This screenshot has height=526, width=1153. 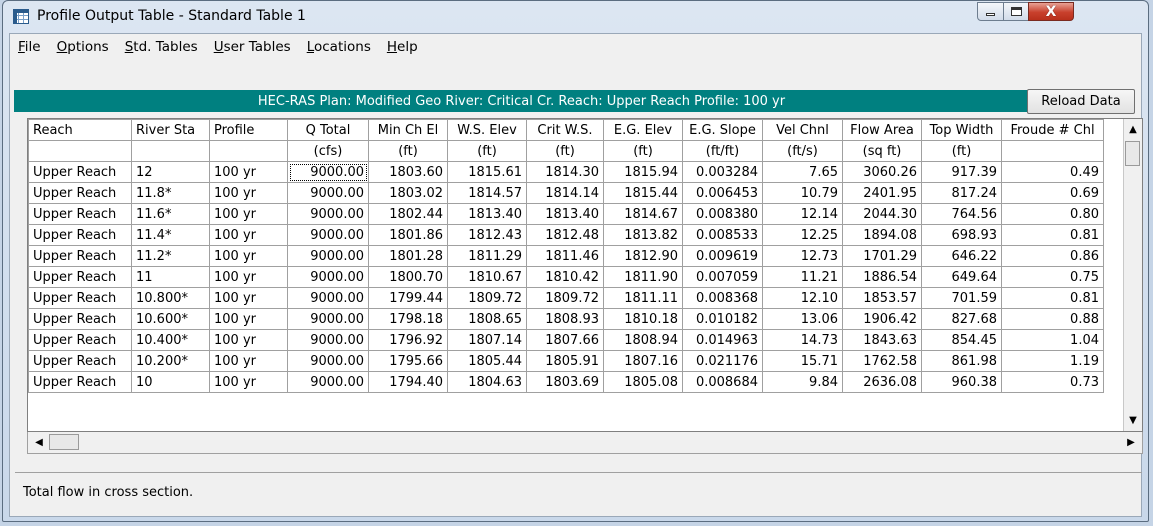 I want to click on table-cell: 1815.44, so click(x=643, y=193).